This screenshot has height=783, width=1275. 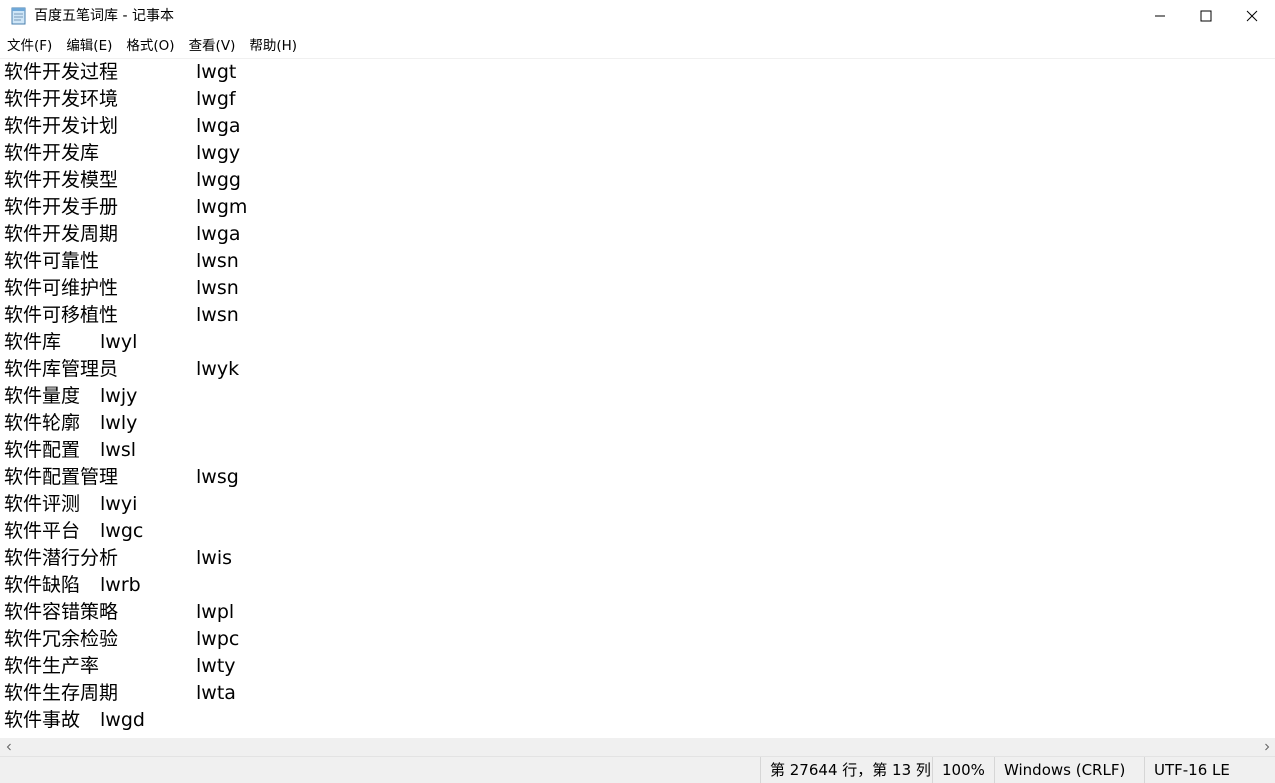 I want to click on term-text: 软件容错策略, so click(x=61, y=612).